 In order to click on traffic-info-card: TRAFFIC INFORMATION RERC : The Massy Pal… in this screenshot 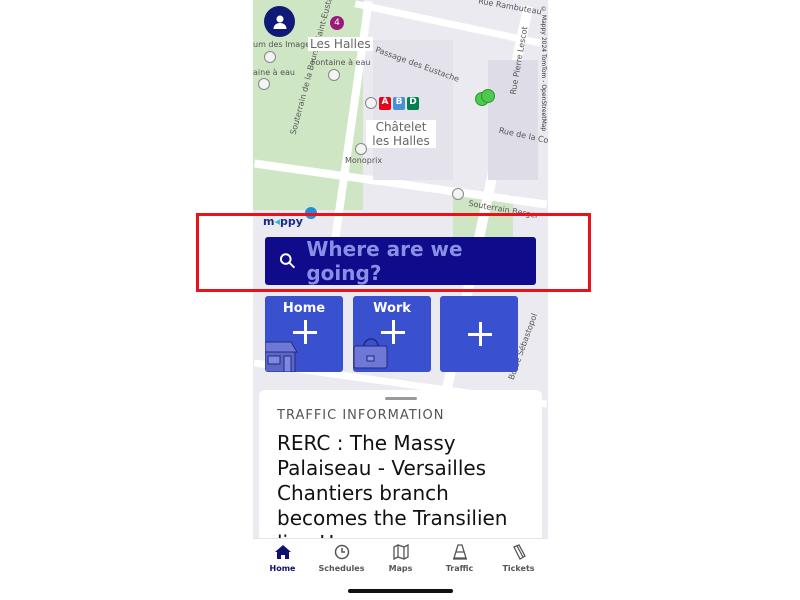, I will do `click(400, 472)`.